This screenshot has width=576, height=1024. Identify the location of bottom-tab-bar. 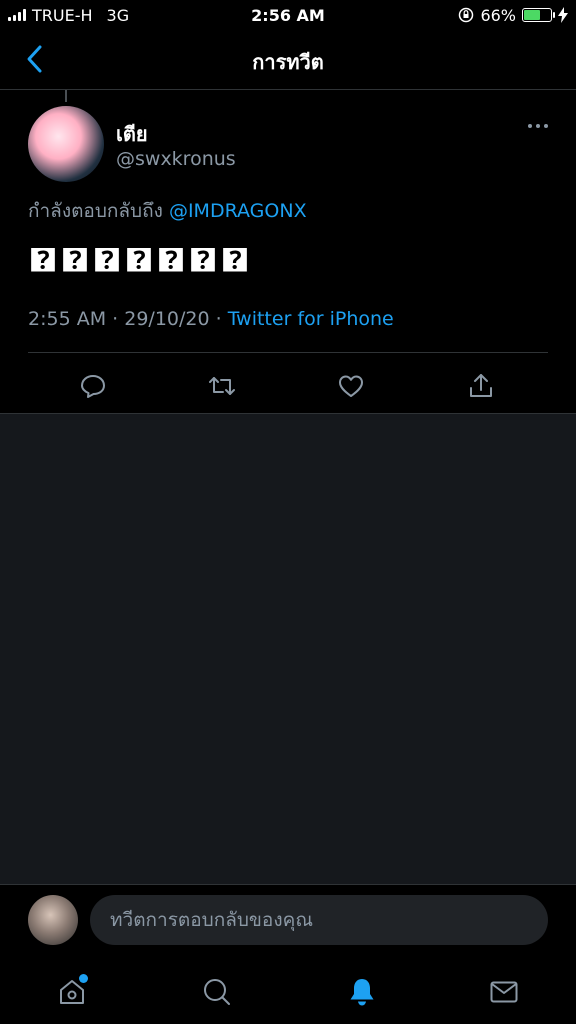
(288, 992).